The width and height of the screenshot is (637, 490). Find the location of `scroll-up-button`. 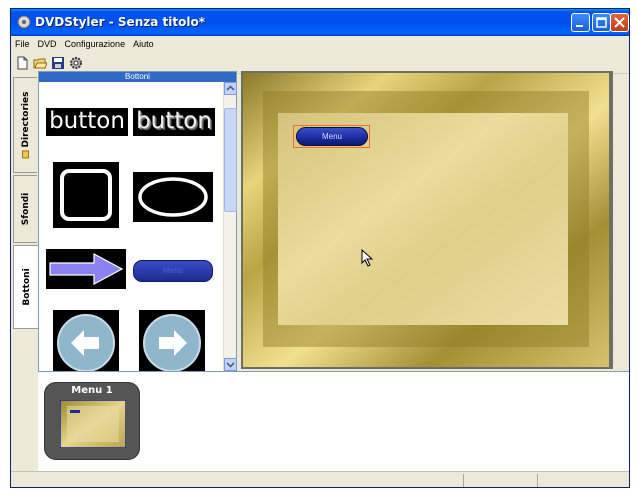

scroll-up-button is located at coordinates (230, 88).